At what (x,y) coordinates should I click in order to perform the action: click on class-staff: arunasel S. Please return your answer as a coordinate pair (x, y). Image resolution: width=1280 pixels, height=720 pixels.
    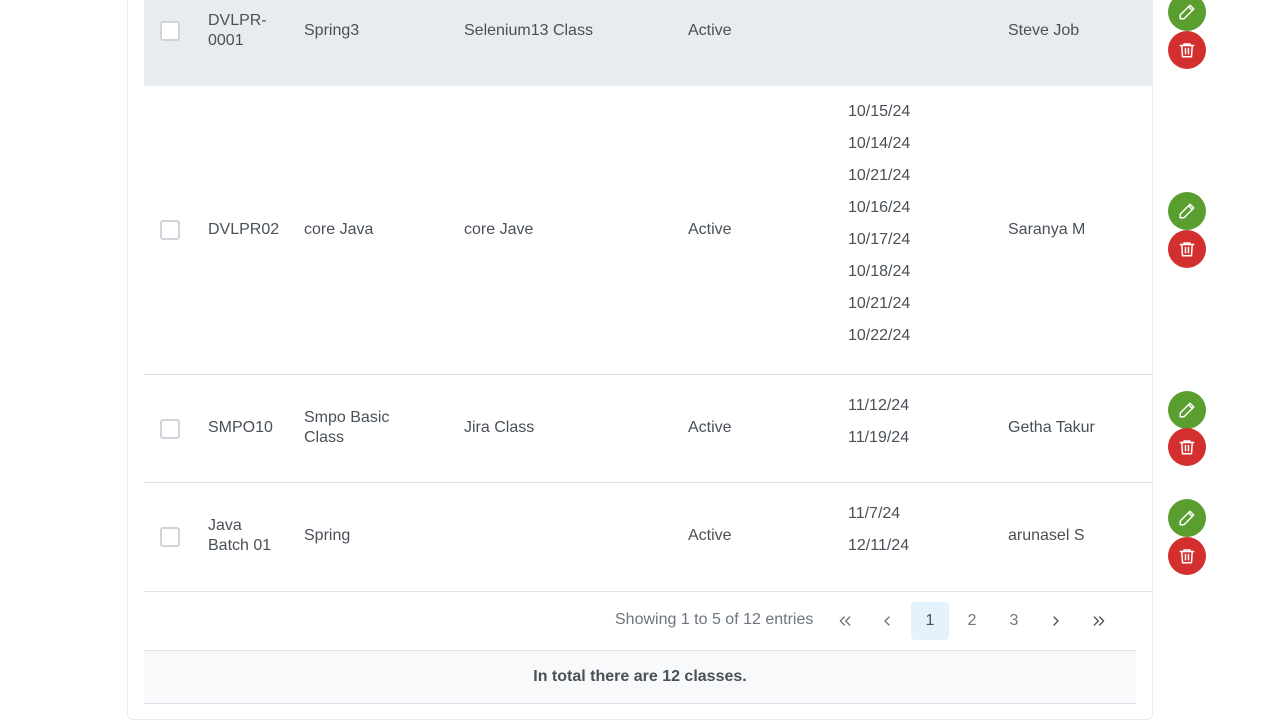
    Looking at the image, I should click on (1046, 535).